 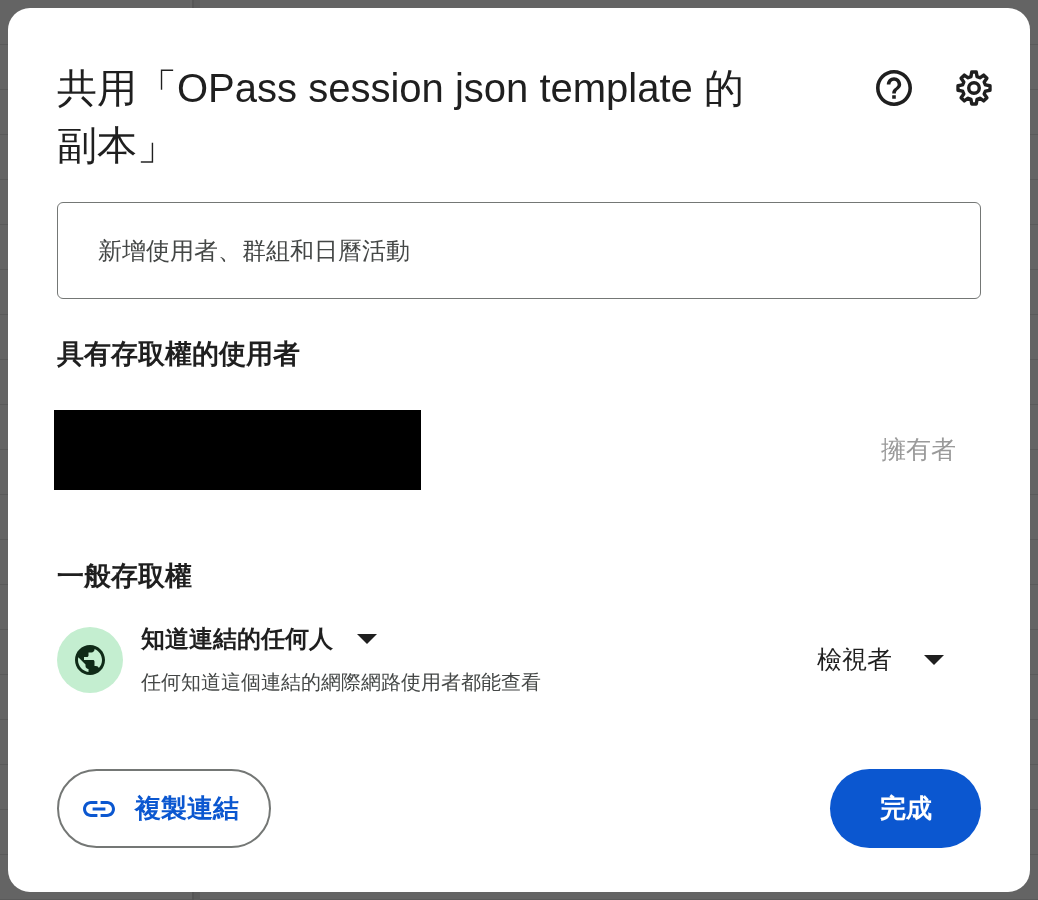 I want to click on section-heading: 一般存取權, so click(x=124, y=576).